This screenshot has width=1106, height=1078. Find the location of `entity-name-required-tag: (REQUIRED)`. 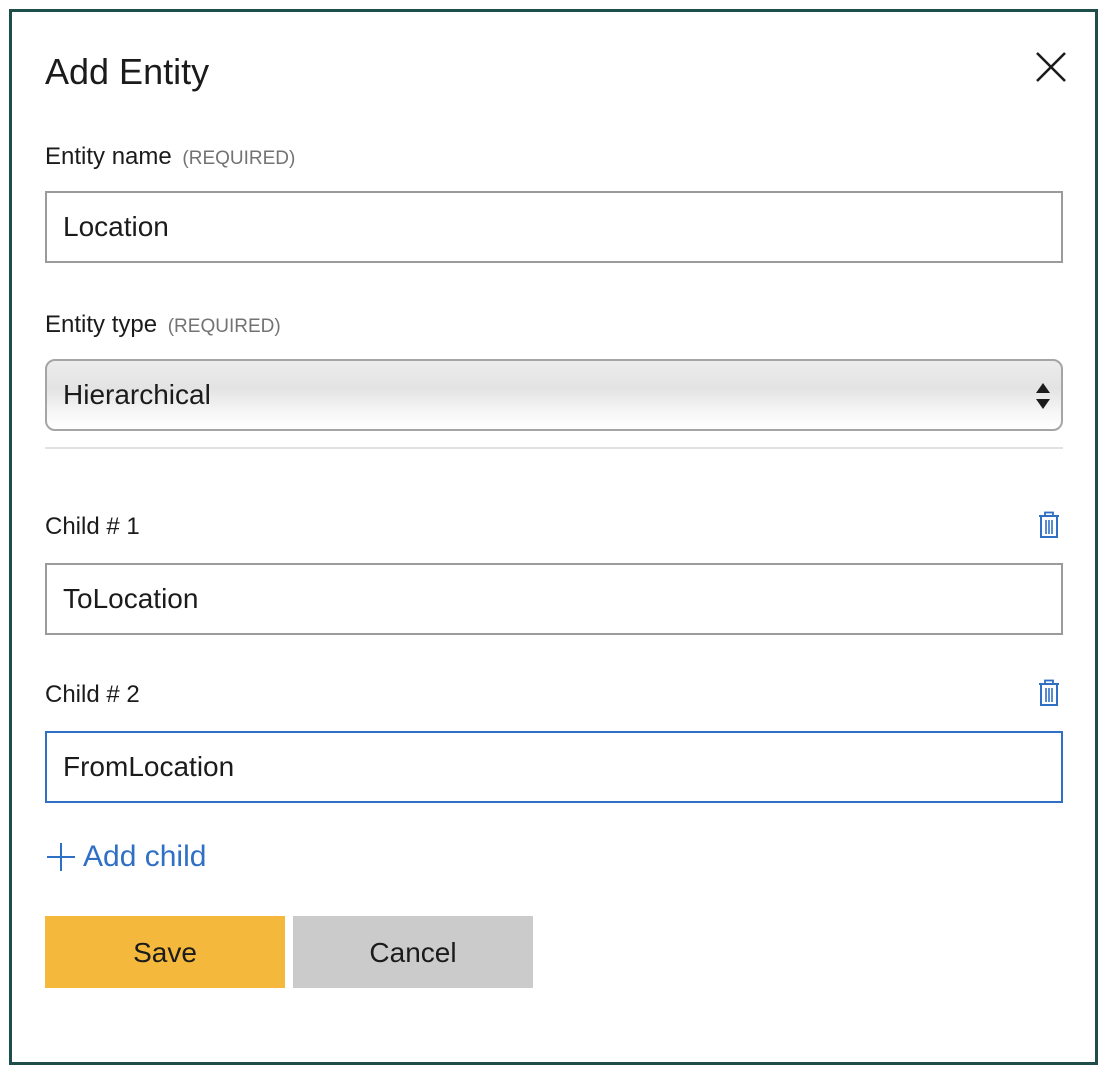

entity-name-required-tag: (REQUIRED) is located at coordinates (239, 158).